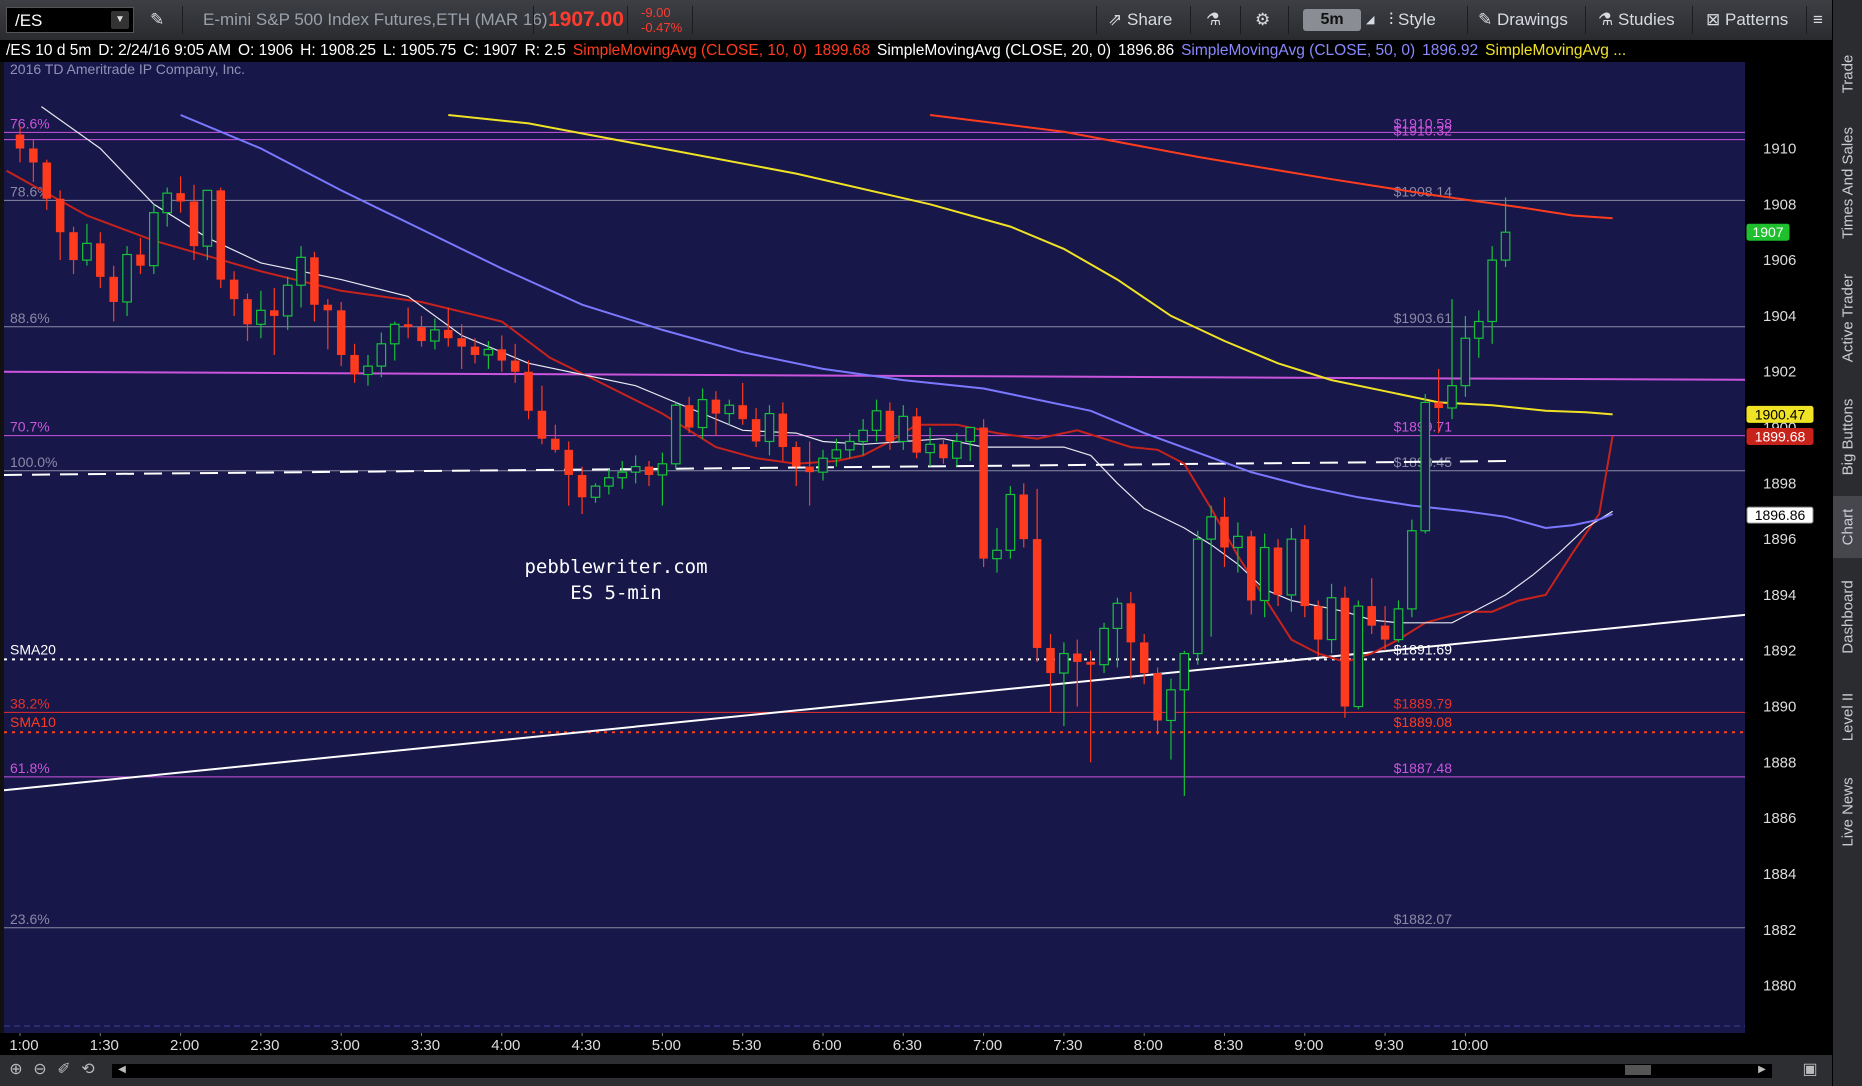  Describe the element at coordinates (30, 703) in the screenshot. I see `fib-level-left-label: 38.2%` at that location.